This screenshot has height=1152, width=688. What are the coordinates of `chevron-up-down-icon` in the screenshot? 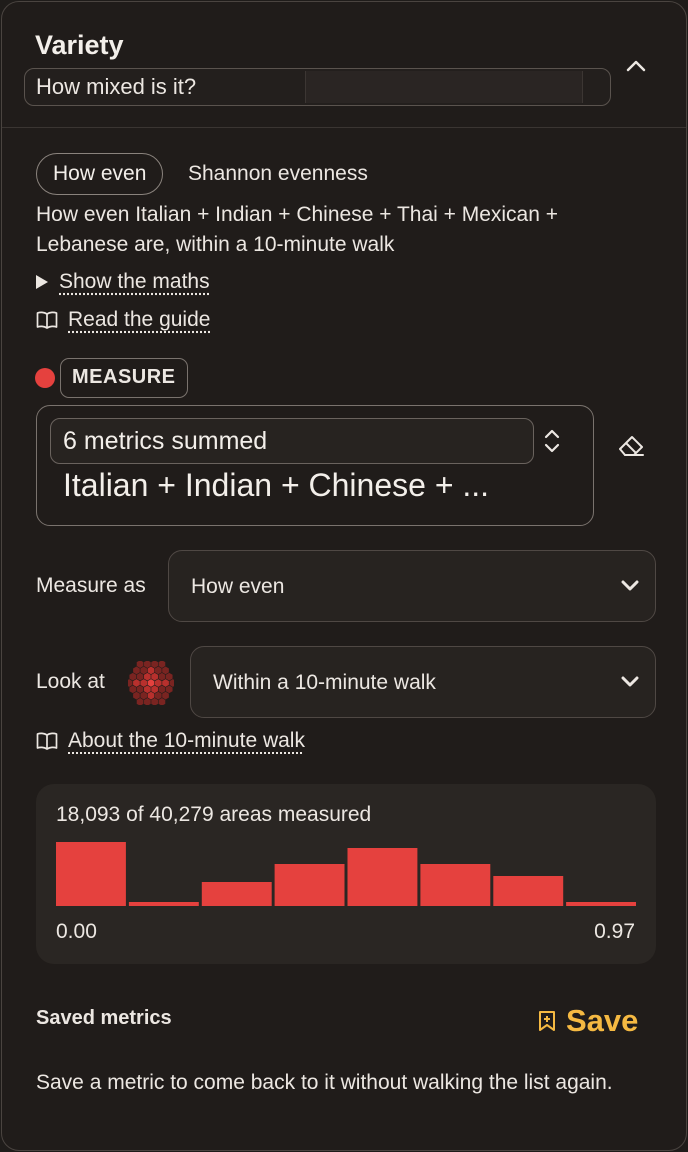 It's located at (552, 441).